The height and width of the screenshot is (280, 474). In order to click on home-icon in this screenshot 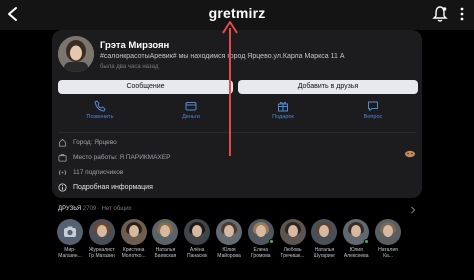, I will do `click(62, 142)`.